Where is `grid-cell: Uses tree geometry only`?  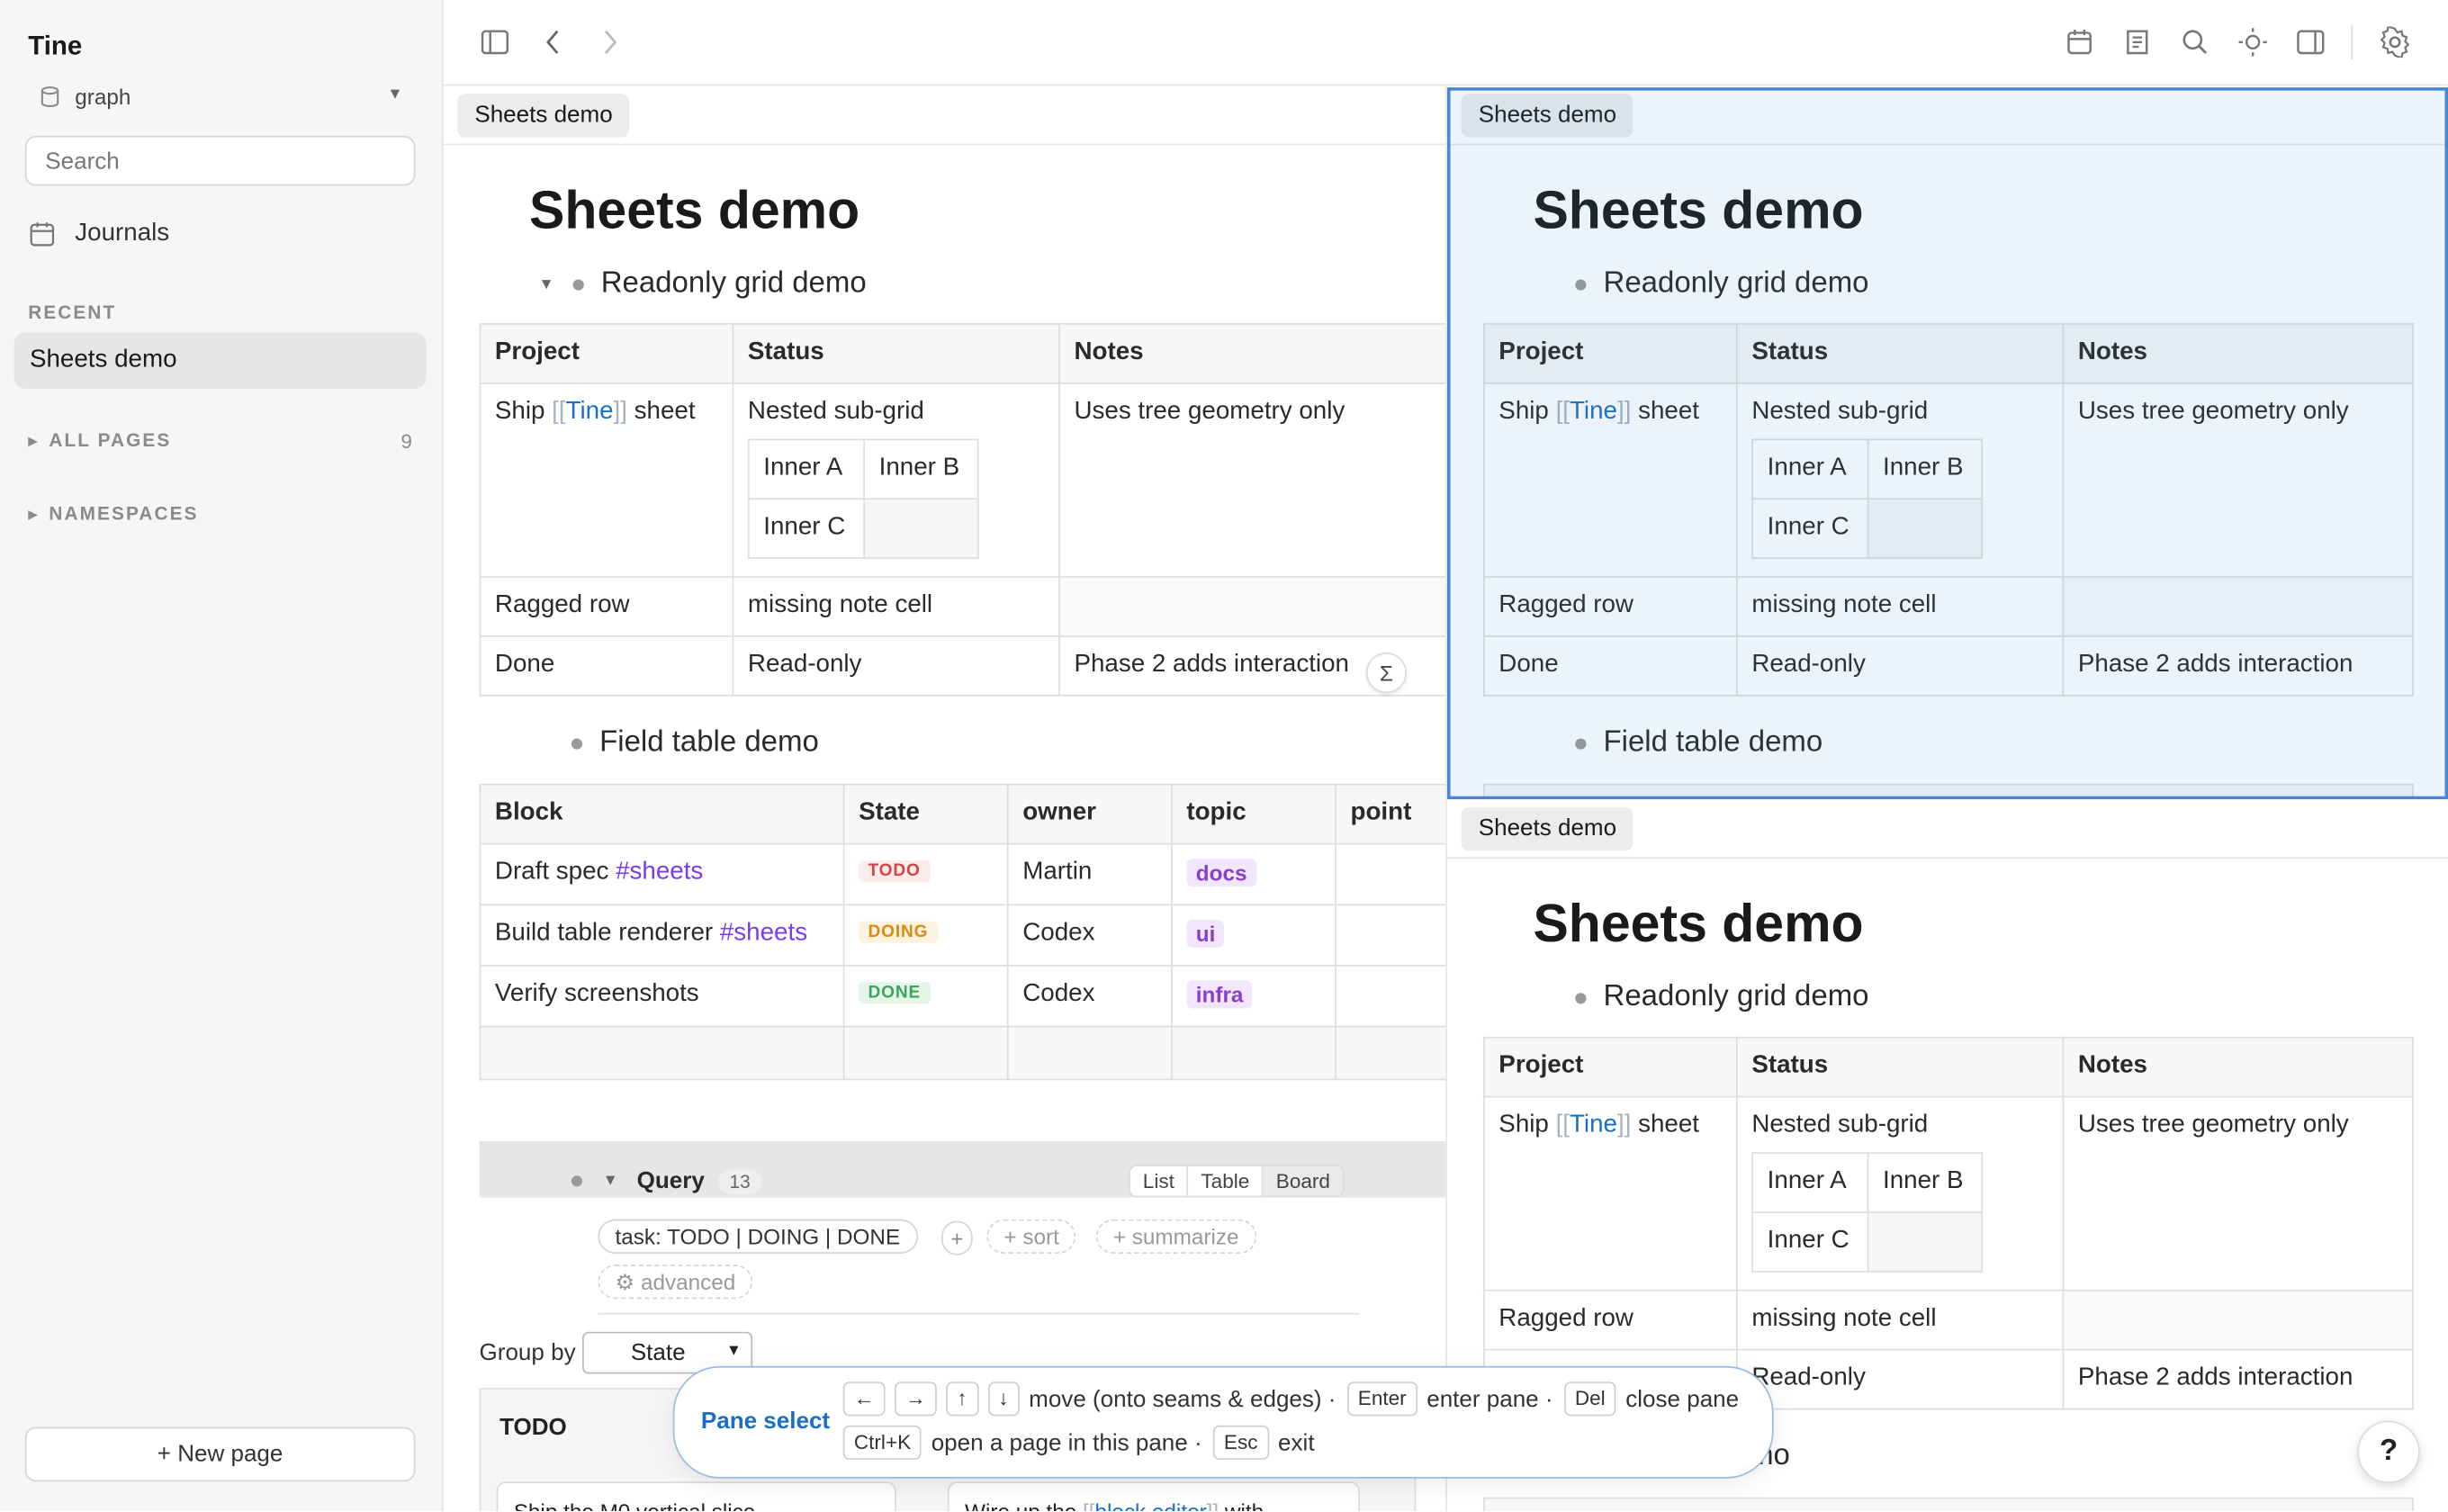
grid-cell: Uses tree geometry only is located at coordinates (2238, 480).